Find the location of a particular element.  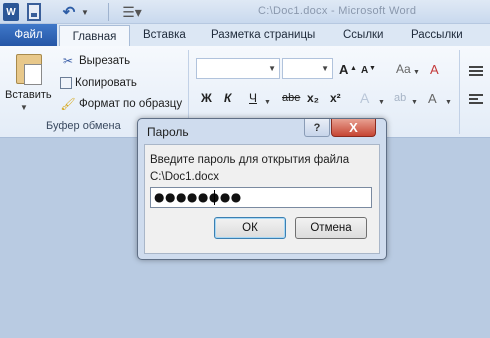

ok-button: ОК is located at coordinates (250, 228).